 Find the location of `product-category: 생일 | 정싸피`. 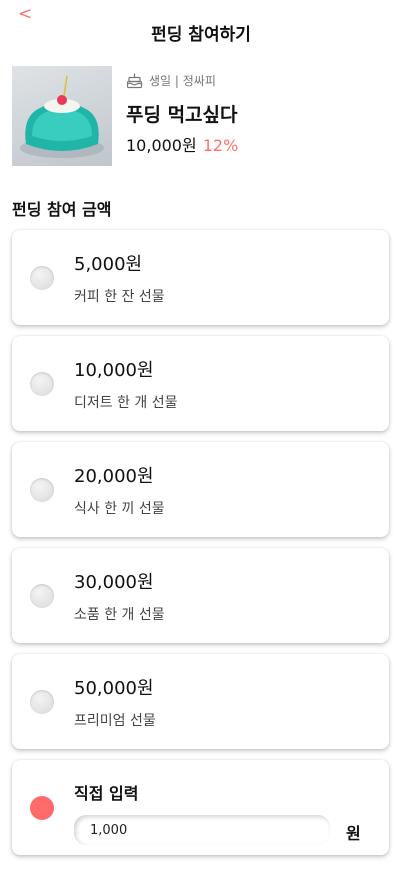

product-category: 생일 | 정싸피 is located at coordinates (182, 81).